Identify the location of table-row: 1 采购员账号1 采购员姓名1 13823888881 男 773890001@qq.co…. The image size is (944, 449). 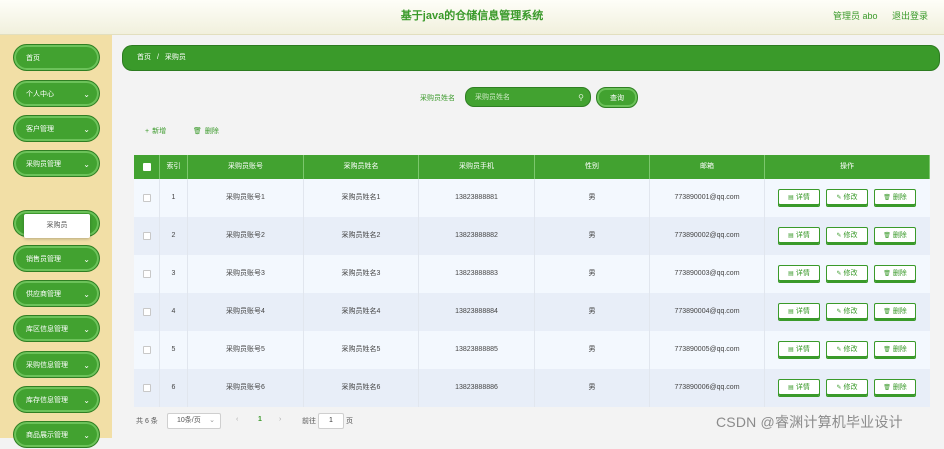
(532, 198).